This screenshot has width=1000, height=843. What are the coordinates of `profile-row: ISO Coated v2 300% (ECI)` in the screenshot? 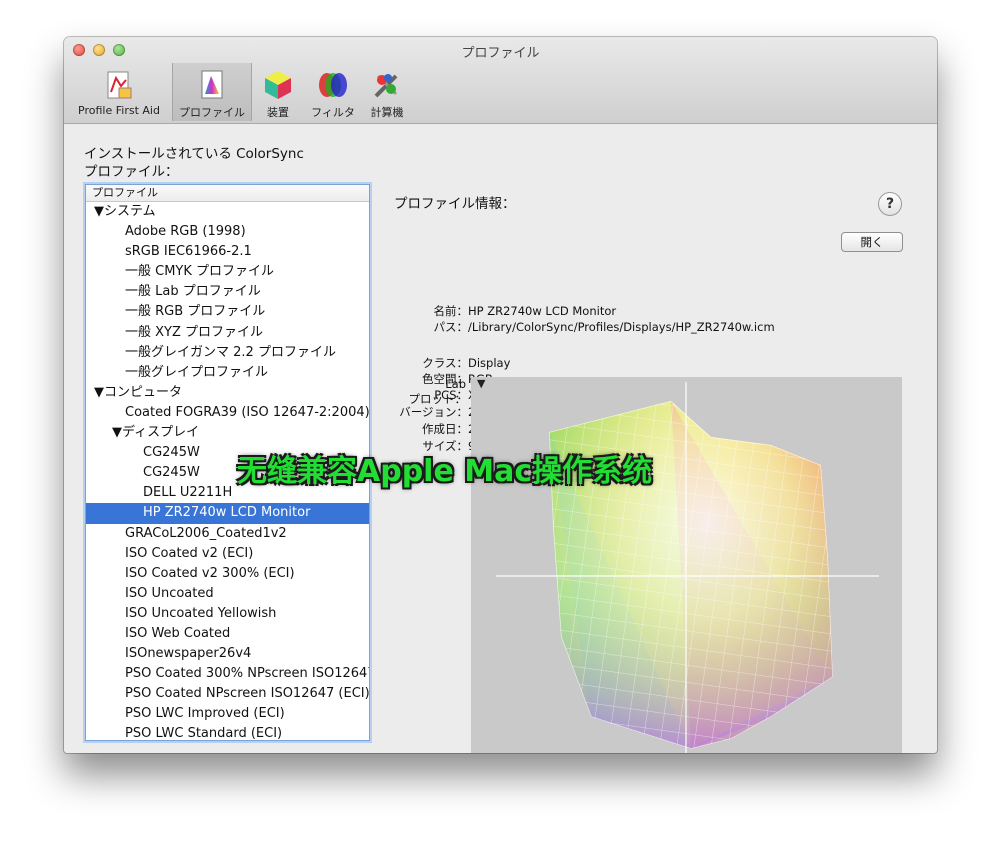 It's located at (227, 574).